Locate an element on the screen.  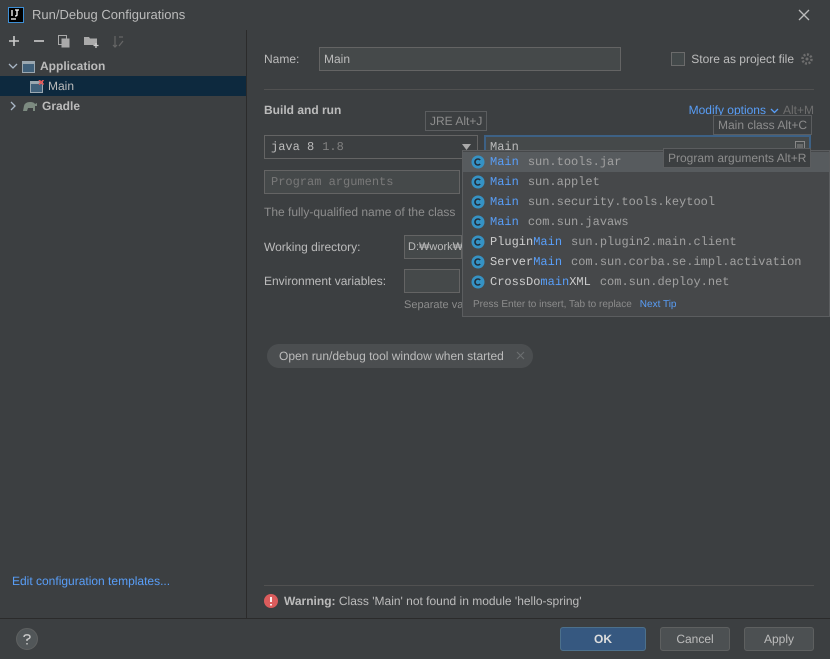
shortcut-tooltip: Main class Alt+C is located at coordinates (762, 125).